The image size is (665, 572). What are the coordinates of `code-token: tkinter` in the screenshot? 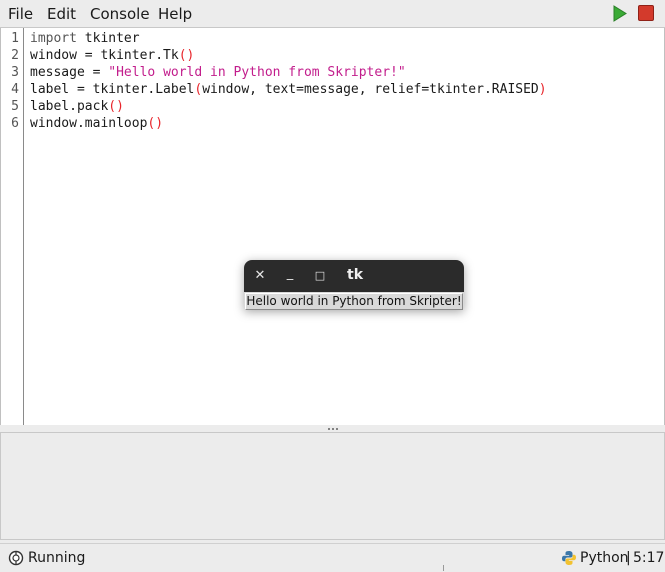 It's located at (108, 38).